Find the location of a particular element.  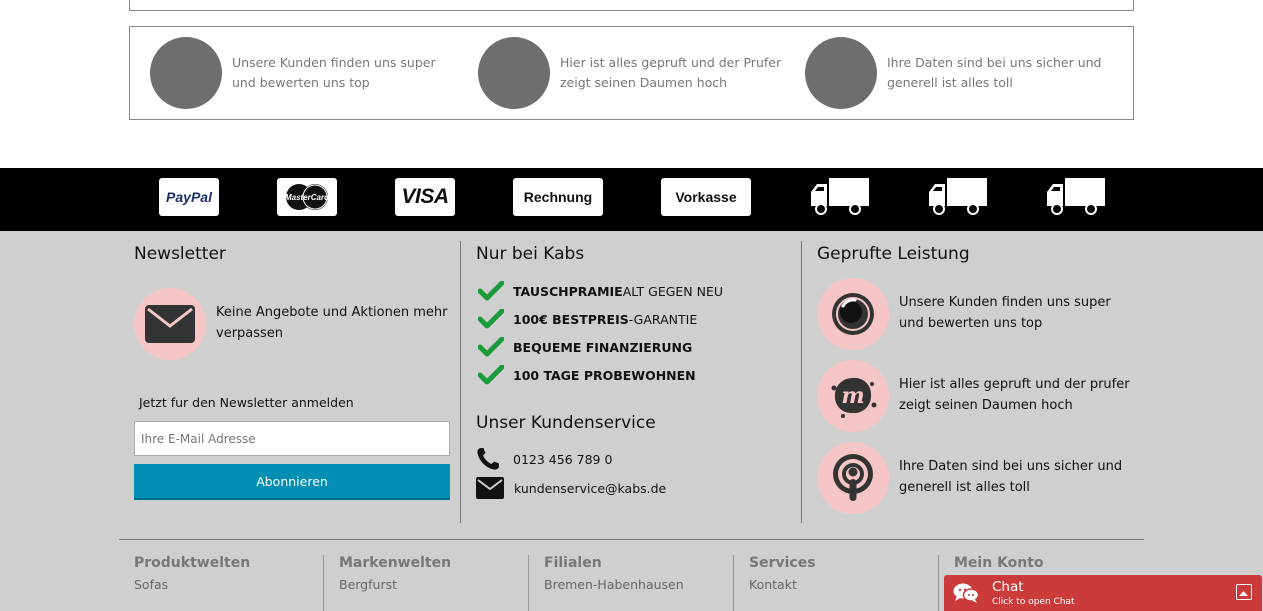

envelope-icon-circle is located at coordinates (170, 324).